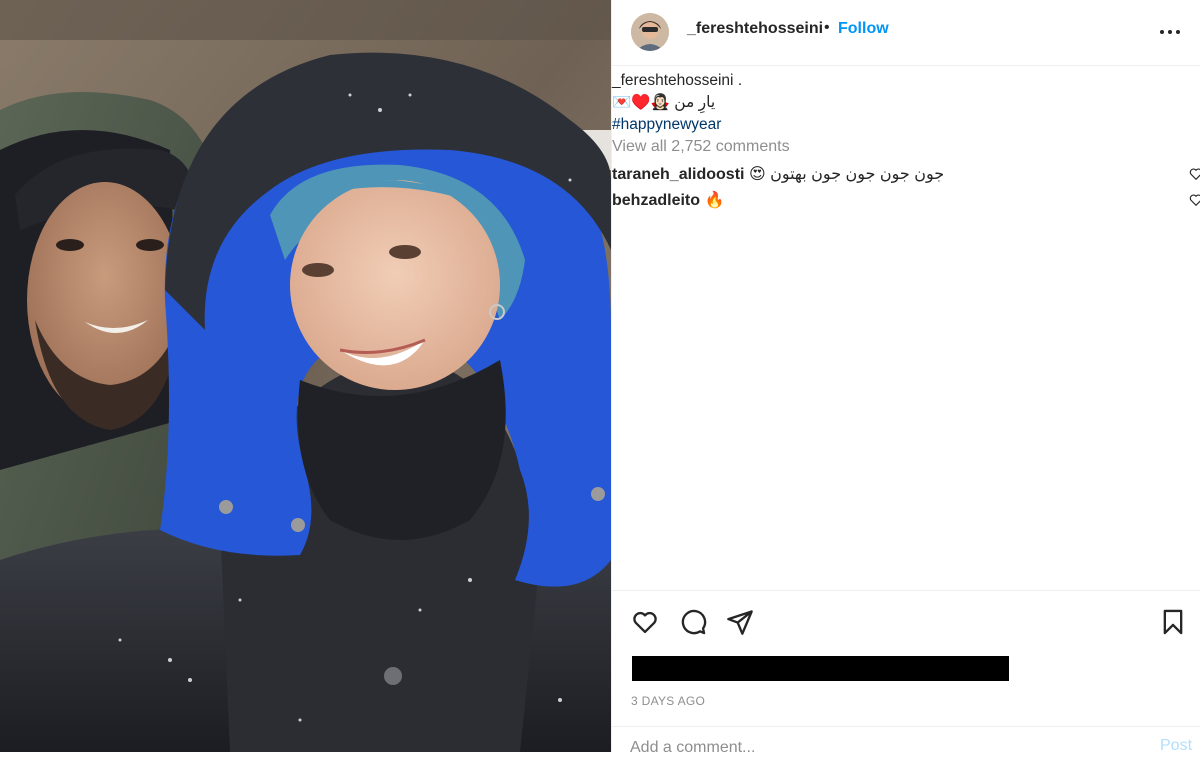 The image size is (1200, 766). I want to click on comment-item: behzadleito 🔥, so click(668, 200).